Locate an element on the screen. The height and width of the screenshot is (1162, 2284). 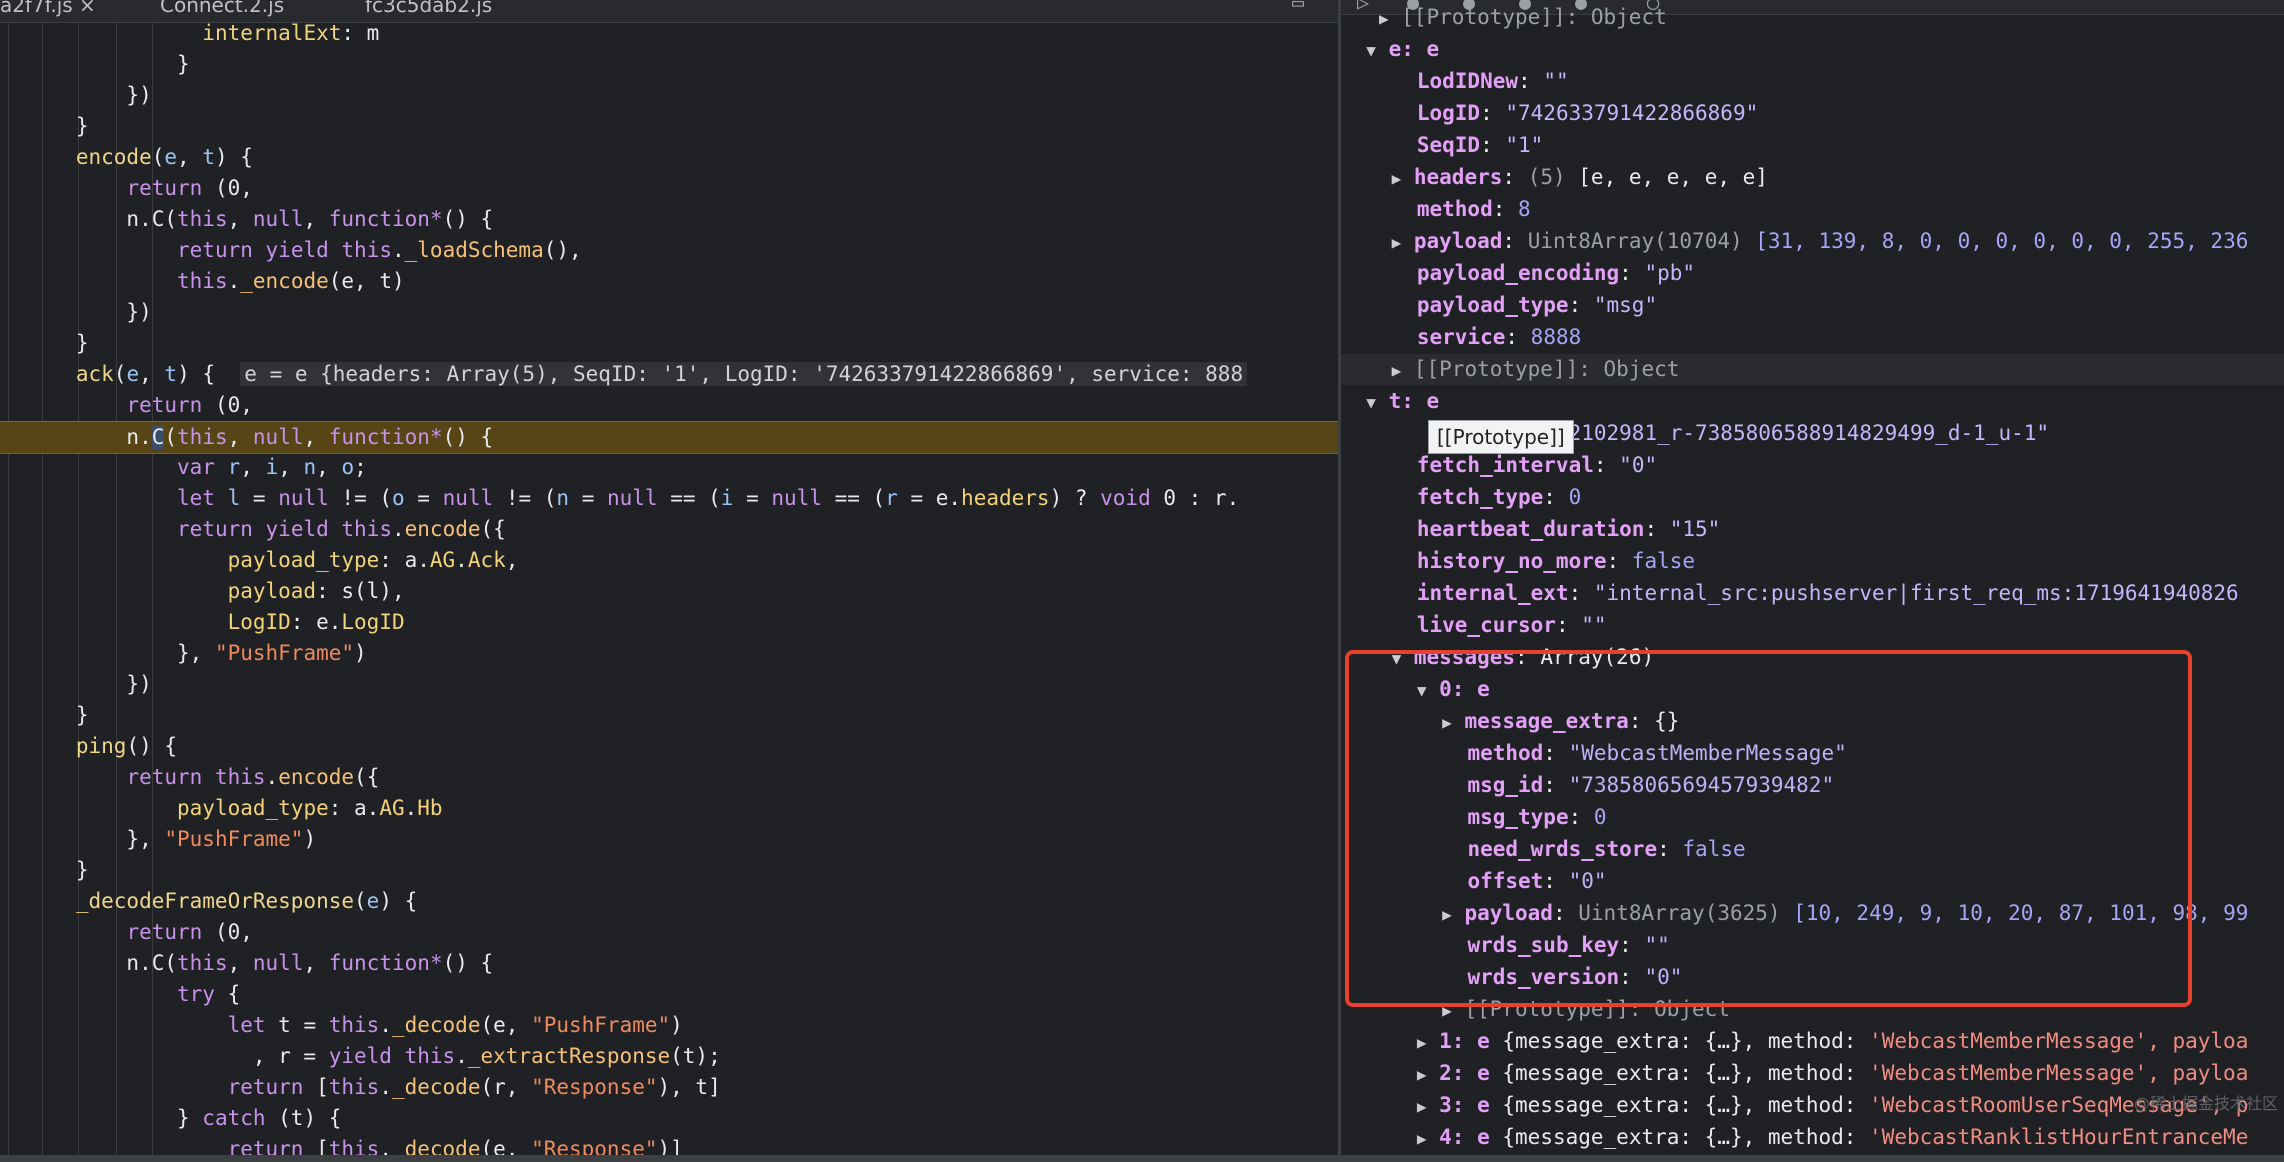
annotation-highlight-box is located at coordinates (1768, 828).